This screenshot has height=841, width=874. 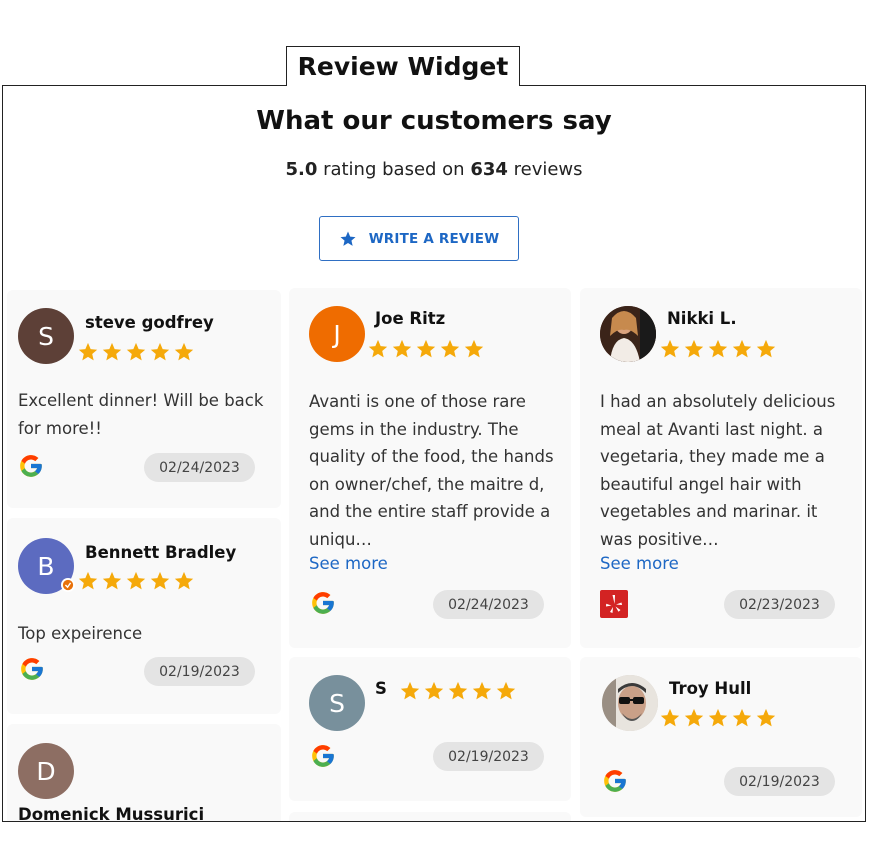 I want to click on avatar: D, so click(x=46, y=771).